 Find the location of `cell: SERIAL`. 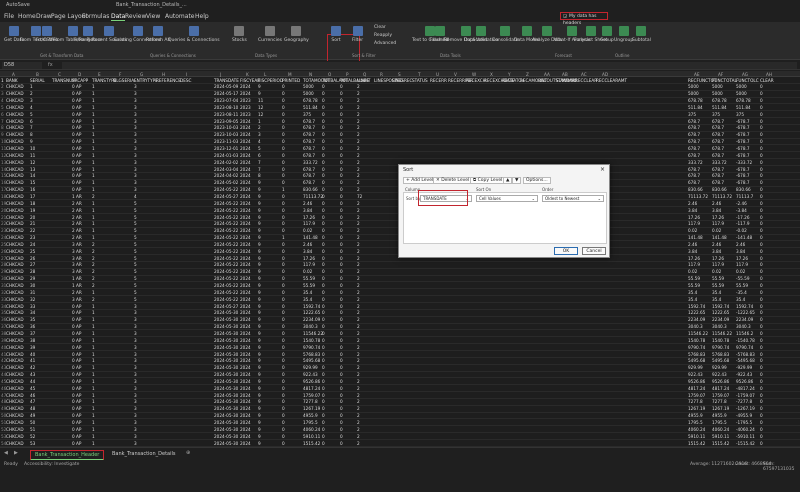

cell: SERIAL is located at coordinates (37, 80).